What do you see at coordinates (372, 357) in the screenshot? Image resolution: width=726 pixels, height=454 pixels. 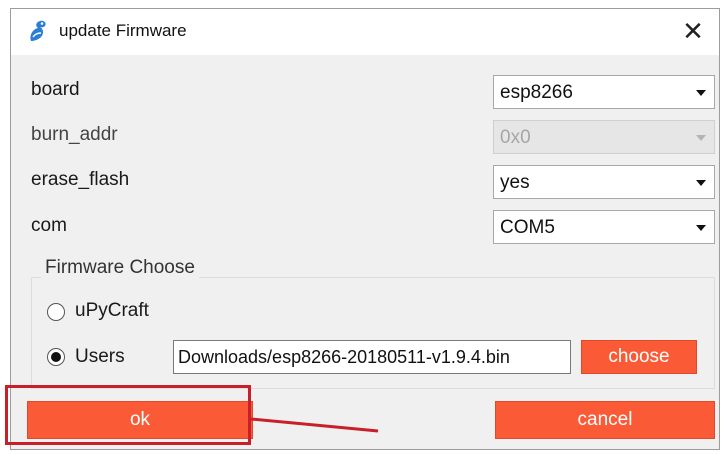 I see `firmware-path-input` at bounding box center [372, 357].